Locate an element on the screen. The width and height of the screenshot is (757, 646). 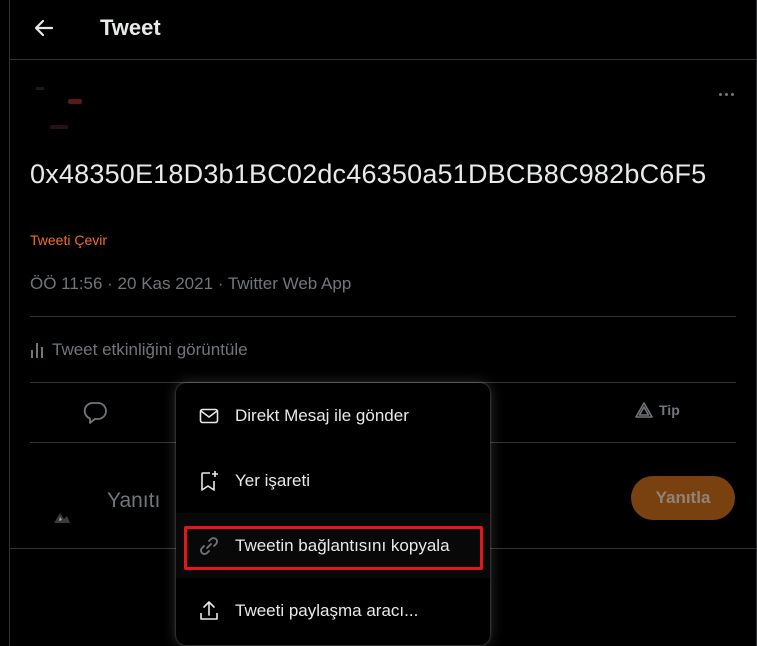
back-button is located at coordinates (44, 28).